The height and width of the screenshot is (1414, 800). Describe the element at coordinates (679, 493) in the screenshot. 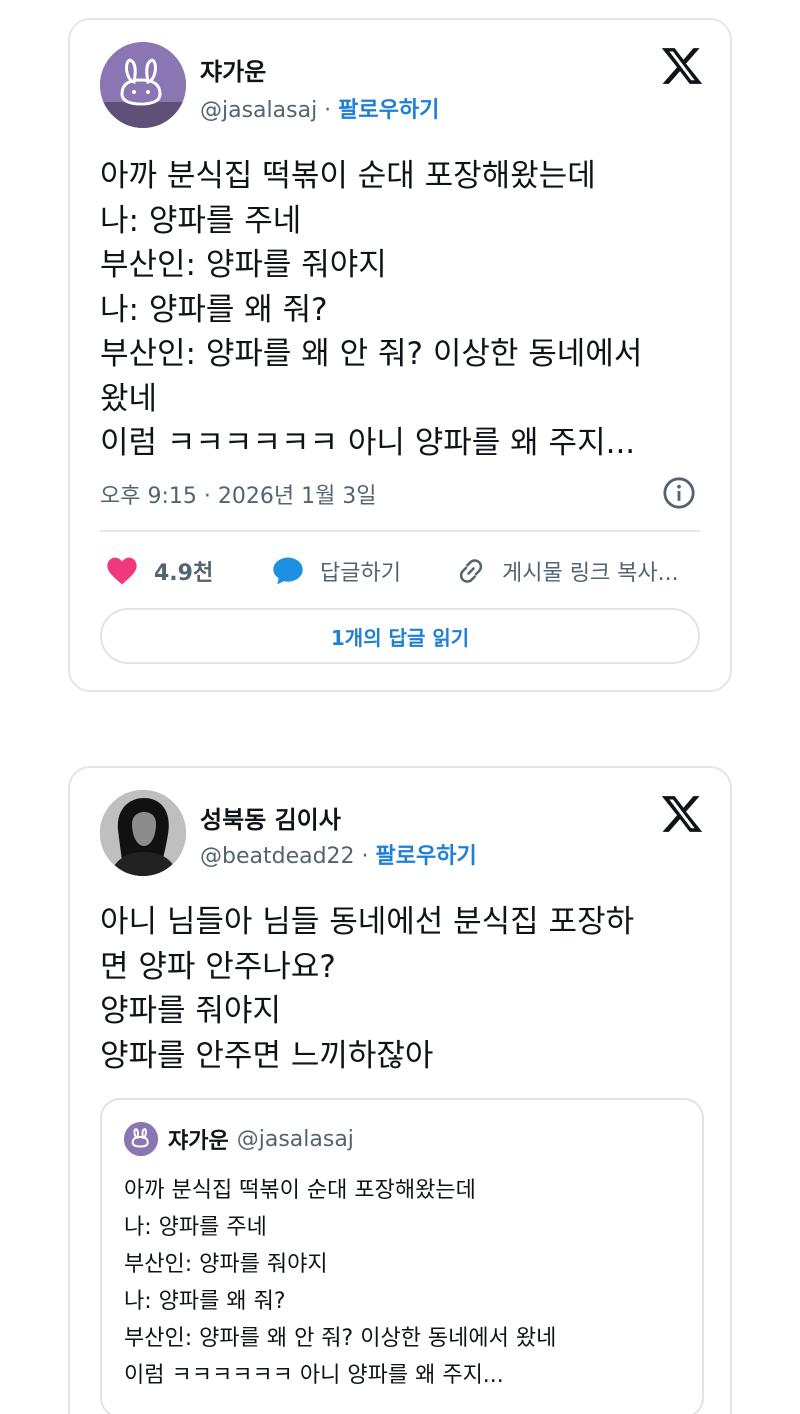

I see `info-icon` at that location.